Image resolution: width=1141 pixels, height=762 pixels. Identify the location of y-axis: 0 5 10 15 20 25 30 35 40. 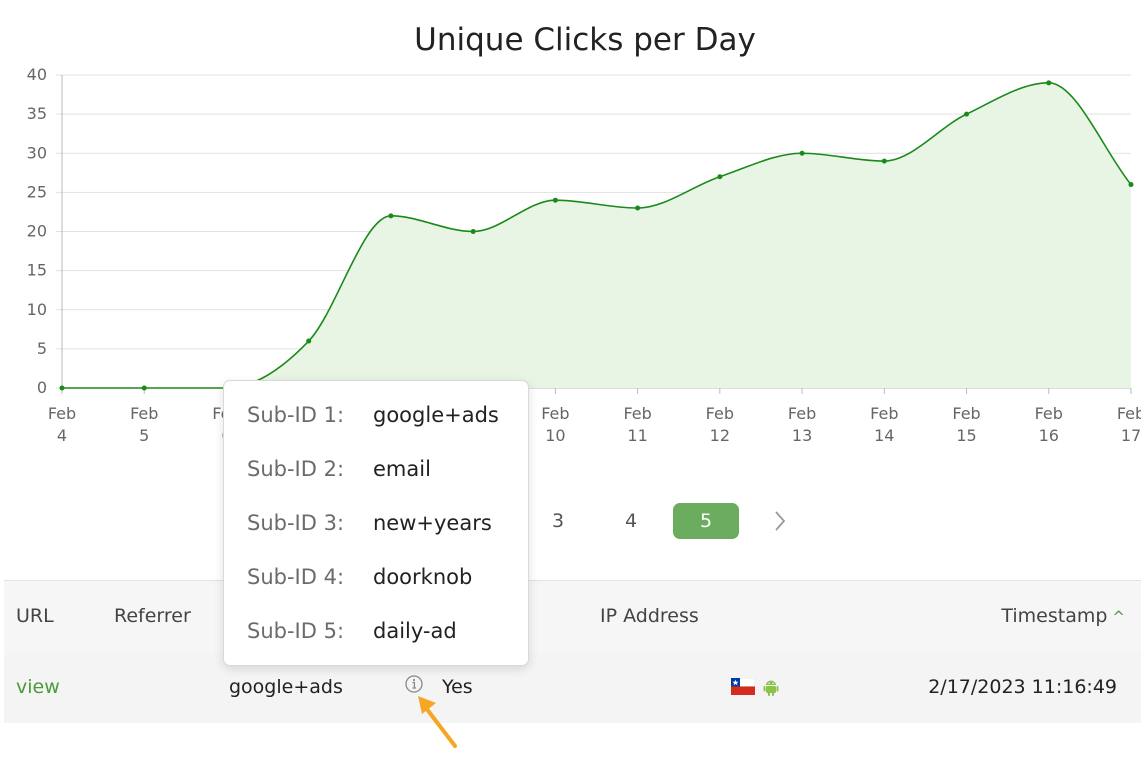
(37, 231).